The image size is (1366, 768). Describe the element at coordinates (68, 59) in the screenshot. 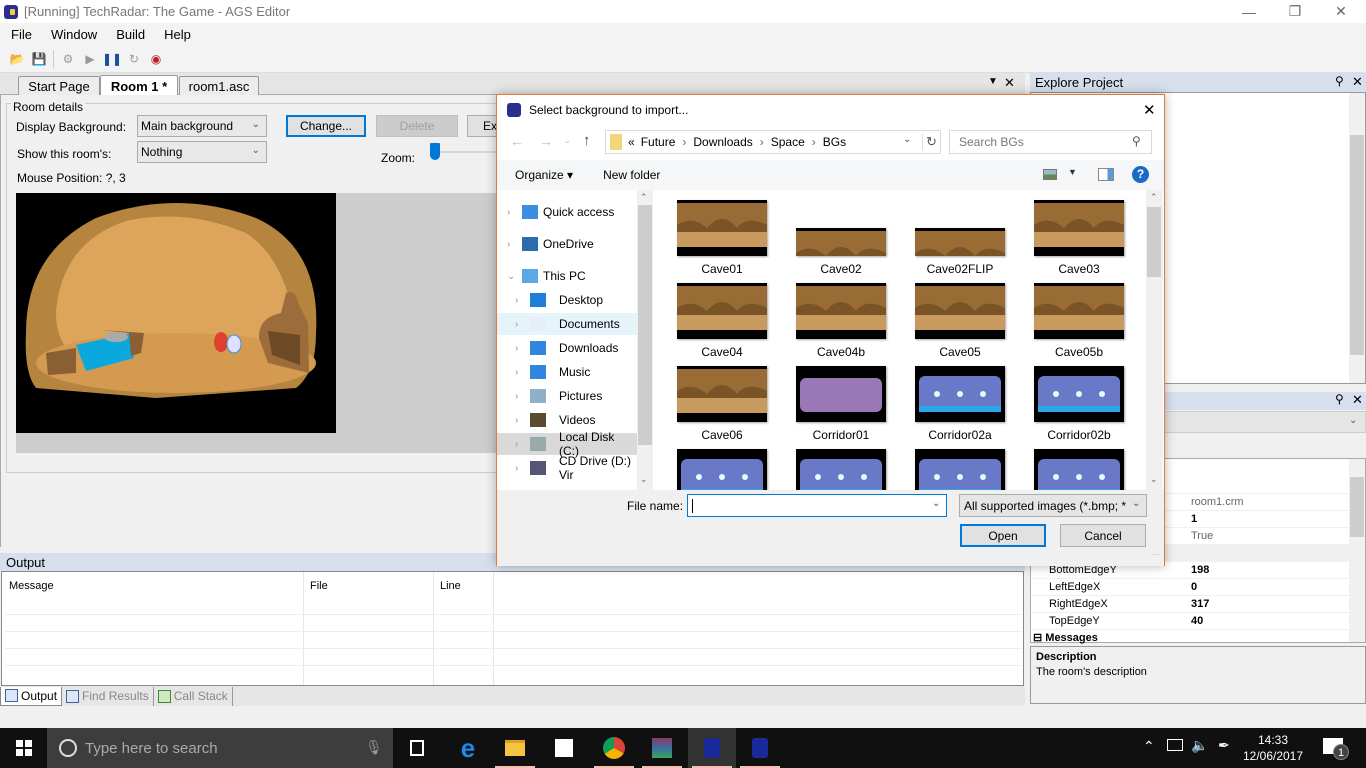

I see `build-icon: ⚙` at that location.